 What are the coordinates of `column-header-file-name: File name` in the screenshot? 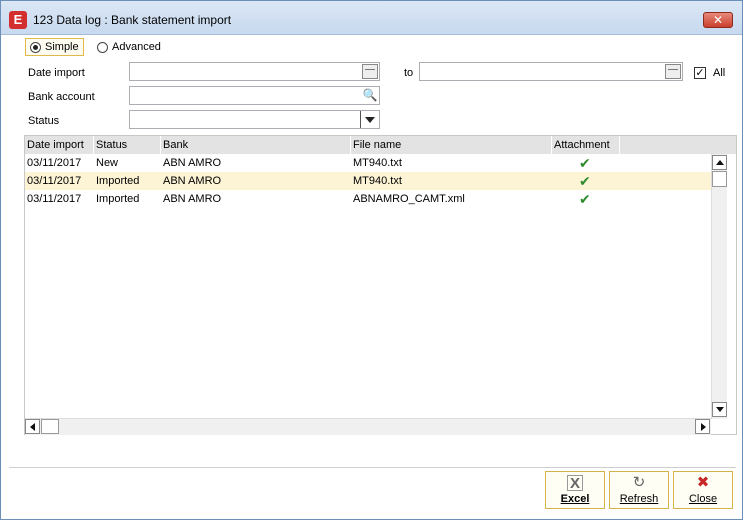 It's located at (451, 145).